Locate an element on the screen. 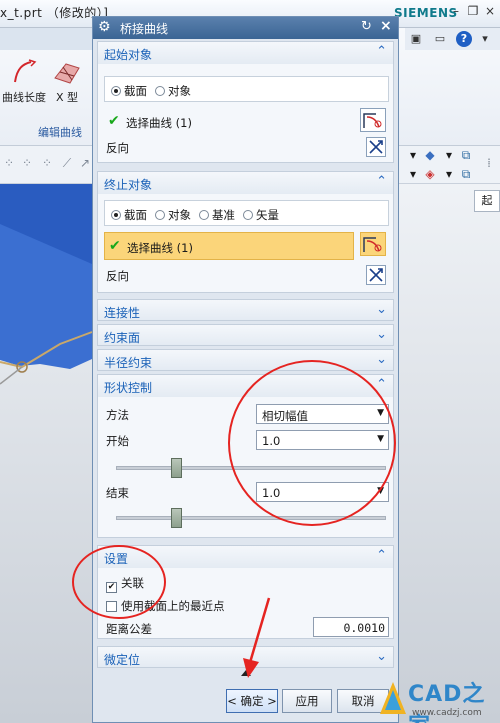 The image size is (500, 723). start-reverse-button is located at coordinates (376, 147).